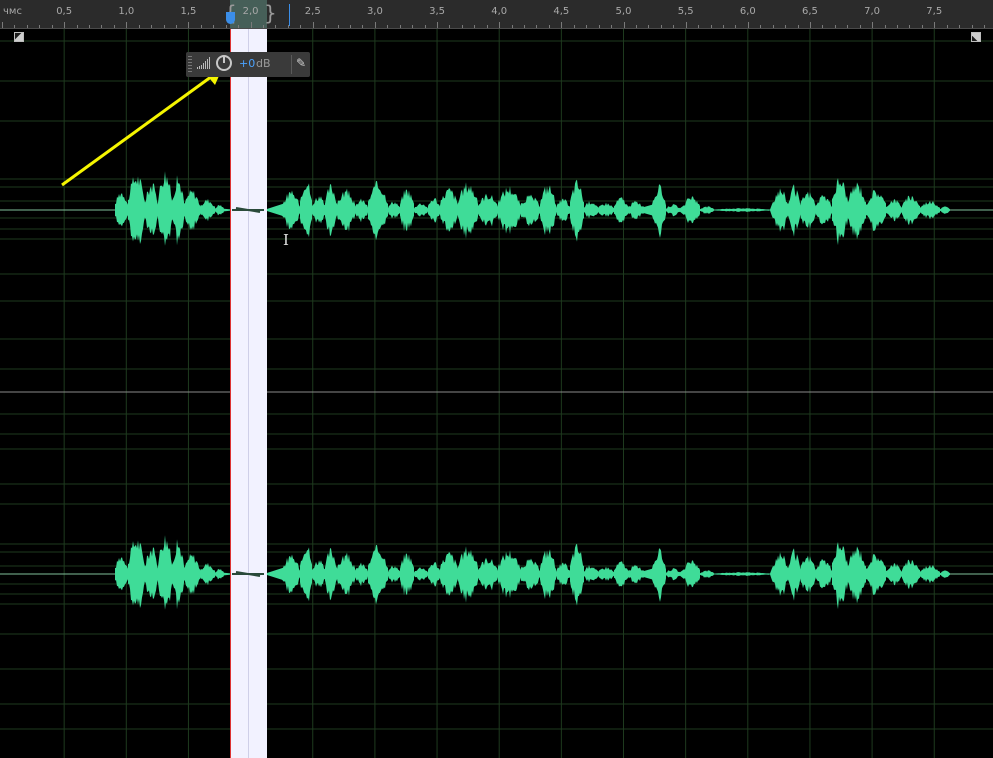 This screenshot has width=993, height=758. I want to click on zoom-corner-right-icon, so click(976, 37).